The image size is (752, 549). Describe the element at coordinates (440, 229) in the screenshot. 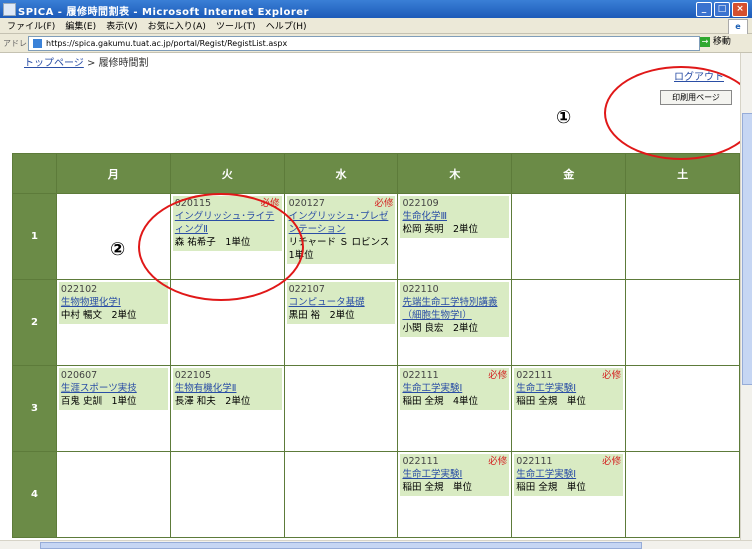

I see `course-instructor-credits: 松岡 英明 2単位` at that location.